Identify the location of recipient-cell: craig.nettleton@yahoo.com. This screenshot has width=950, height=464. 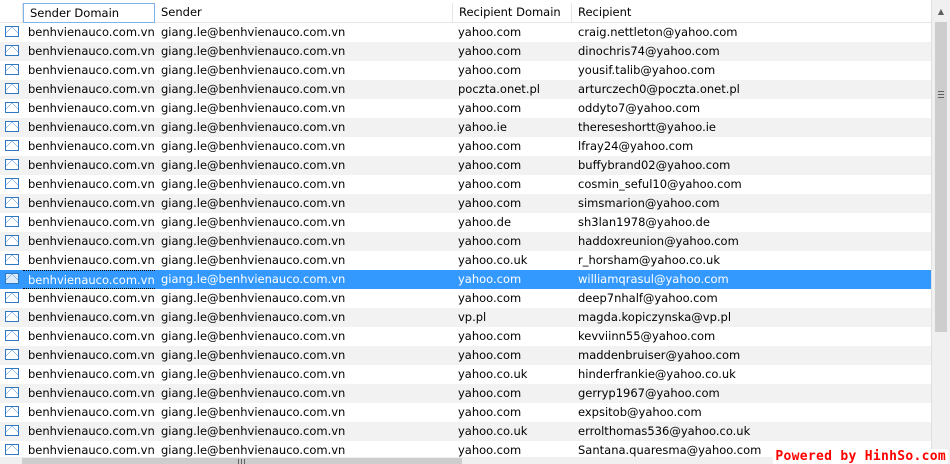
(658, 32).